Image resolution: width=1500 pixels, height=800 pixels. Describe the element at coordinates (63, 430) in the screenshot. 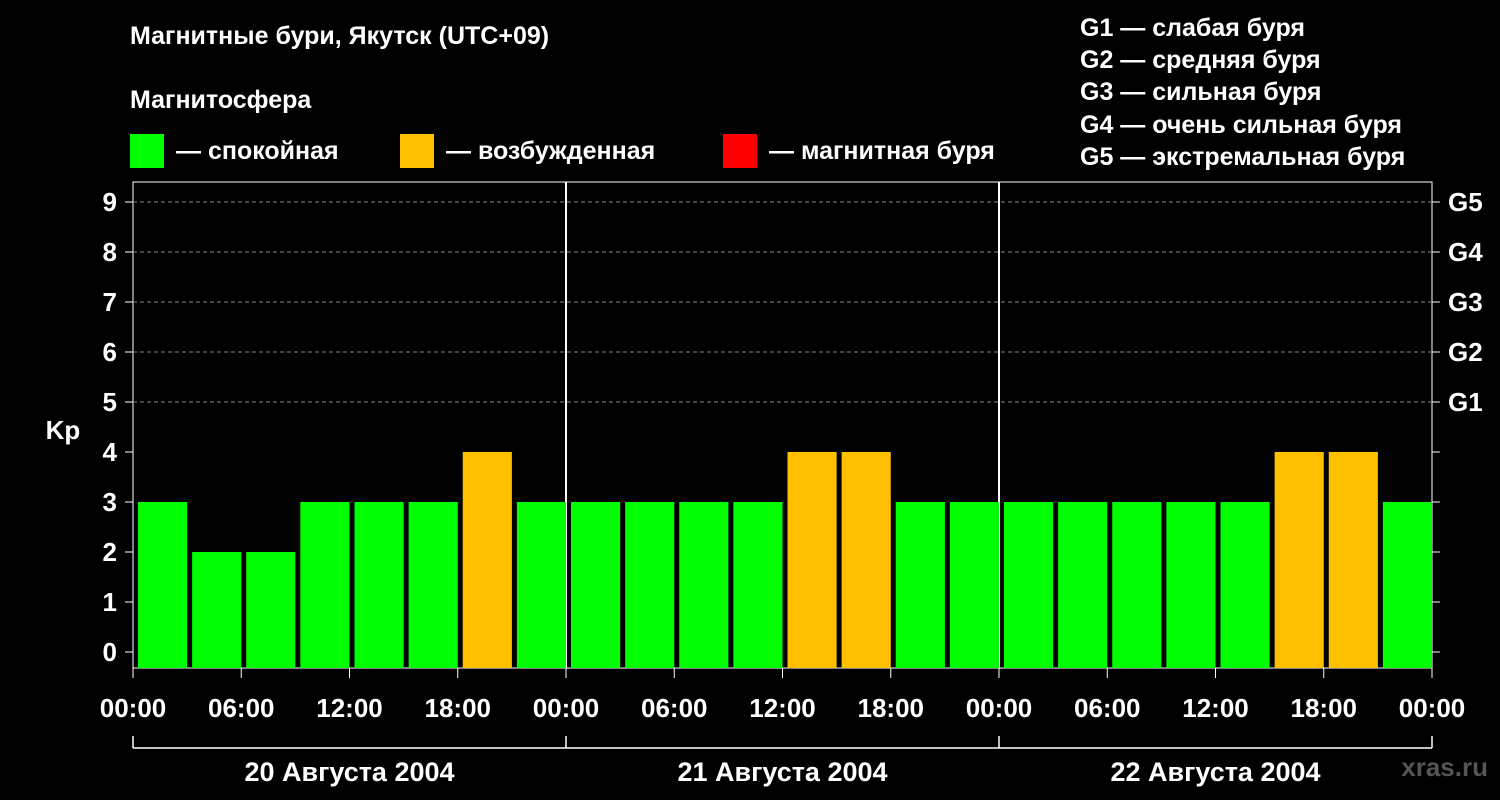

I see `y-axis-label: Kp` at that location.